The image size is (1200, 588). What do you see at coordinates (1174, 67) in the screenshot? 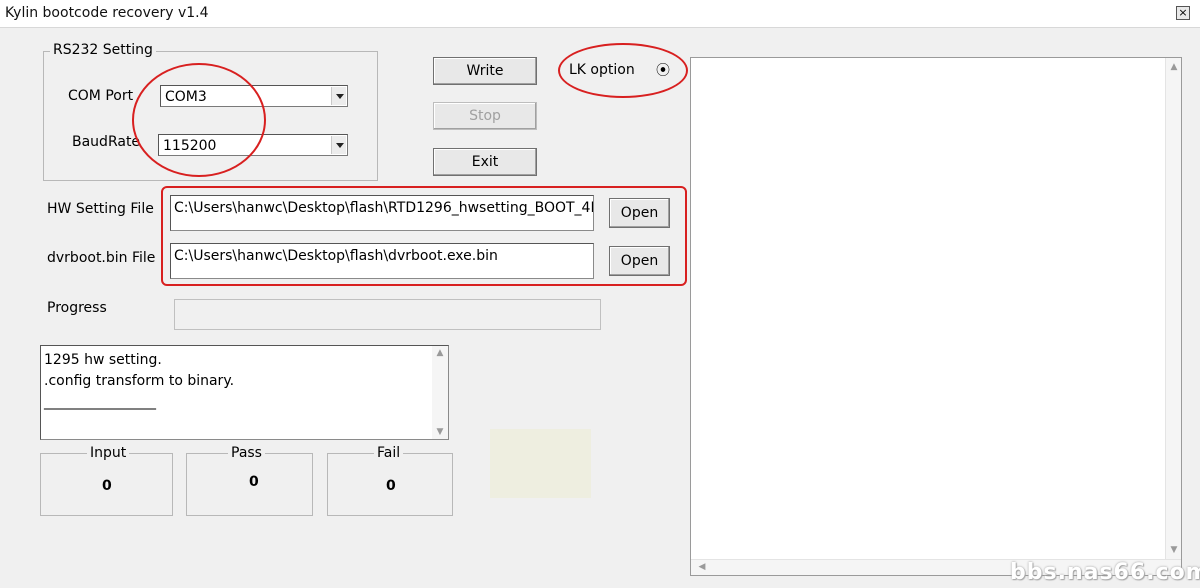
I see `output-scroll-up-icon: ▲` at bounding box center [1174, 67].